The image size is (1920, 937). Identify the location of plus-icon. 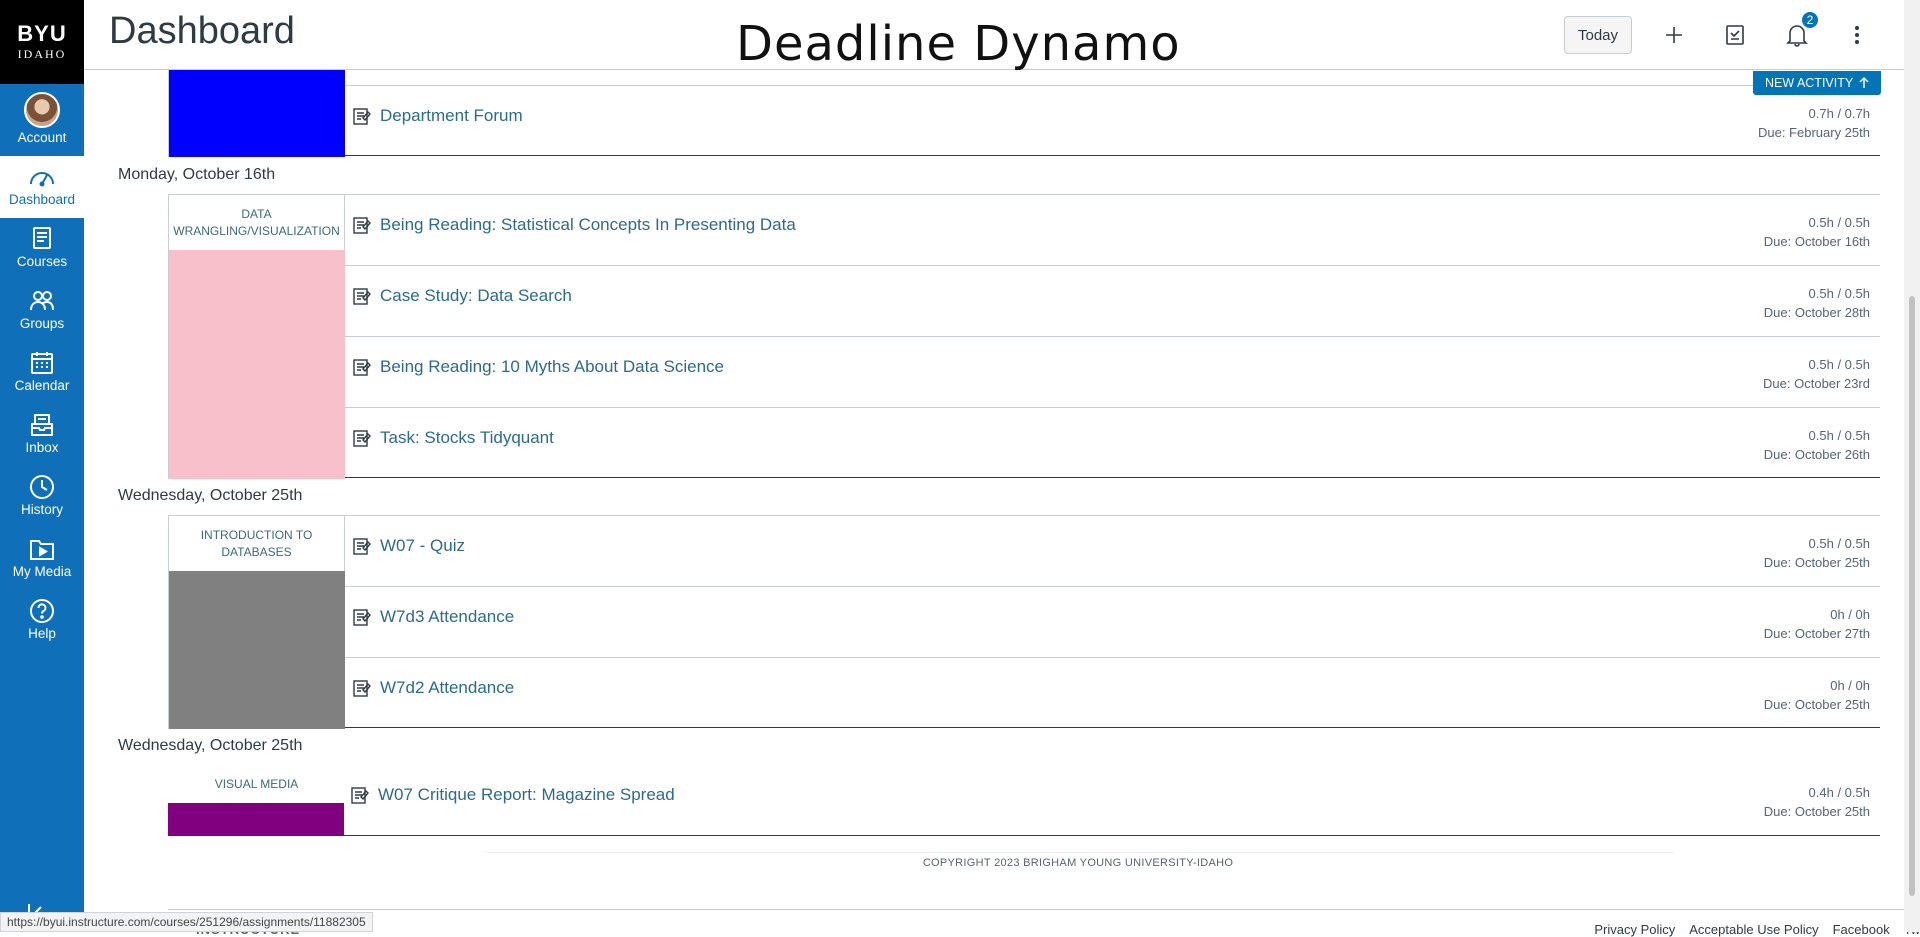
(1674, 35).